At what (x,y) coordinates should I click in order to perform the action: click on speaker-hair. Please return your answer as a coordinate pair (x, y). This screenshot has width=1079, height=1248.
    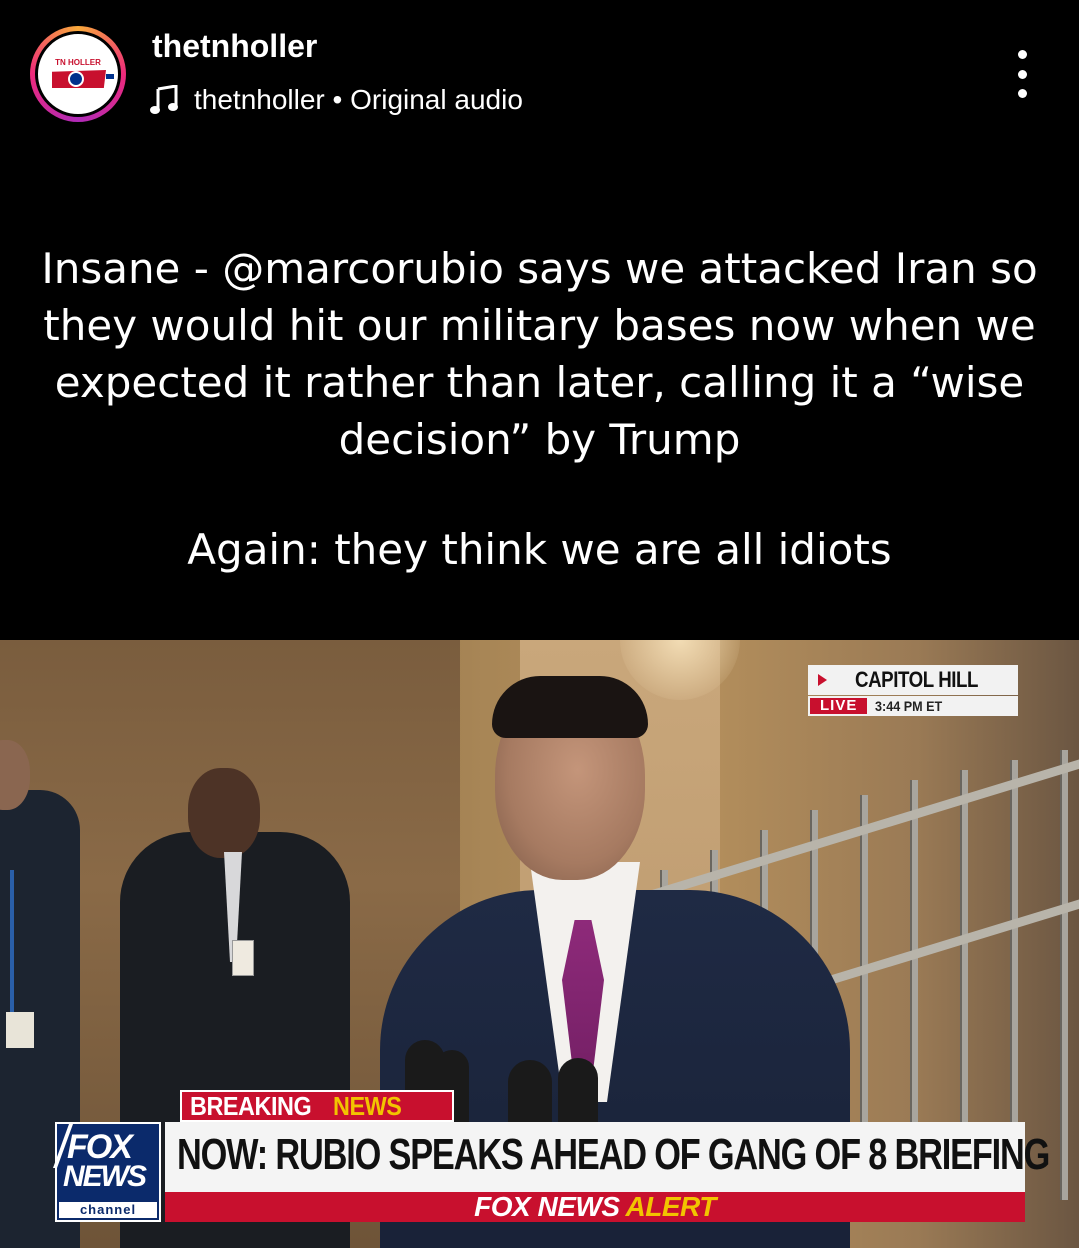
    Looking at the image, I should click on (570, 707).